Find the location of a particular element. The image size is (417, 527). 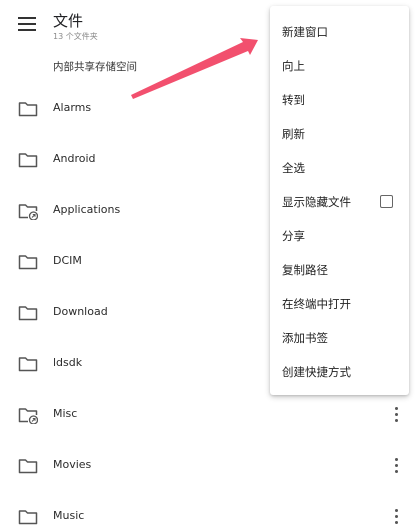

file-row-movies: Movies is located at coordinates (208, 466).